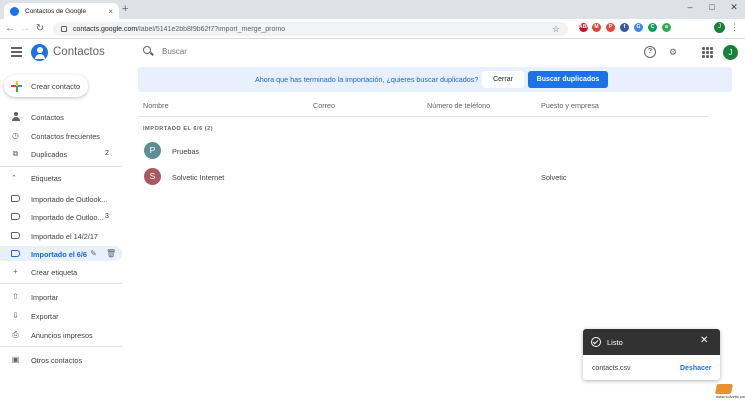 This screenshot has width=745, height=404. I want to click on tab-title: Contactos de Google, so click(56, 11).